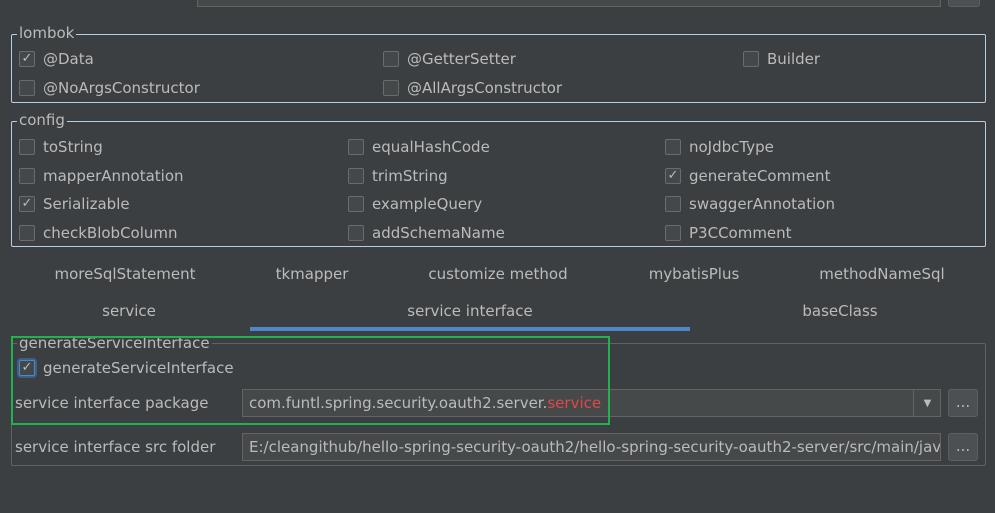 This screenshot has height=513, width=995. I want to click on lombok-legend: lombok, so click(47, 33).